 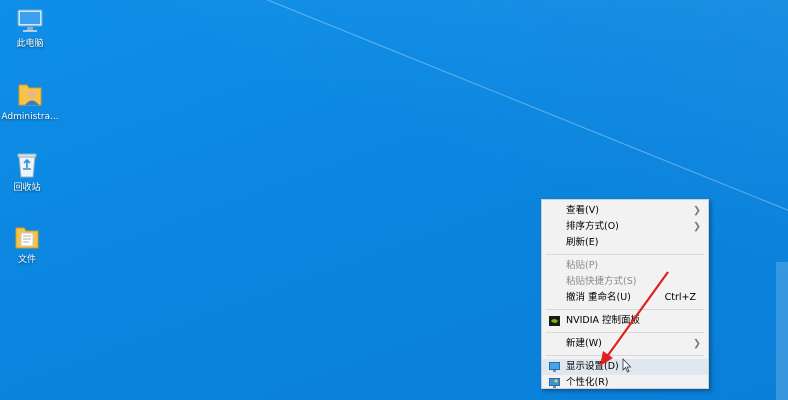 What do you see at coordinates (634, 318) in the screenshot?
I see `annotation-arrow` at bounding box center [634, 318].